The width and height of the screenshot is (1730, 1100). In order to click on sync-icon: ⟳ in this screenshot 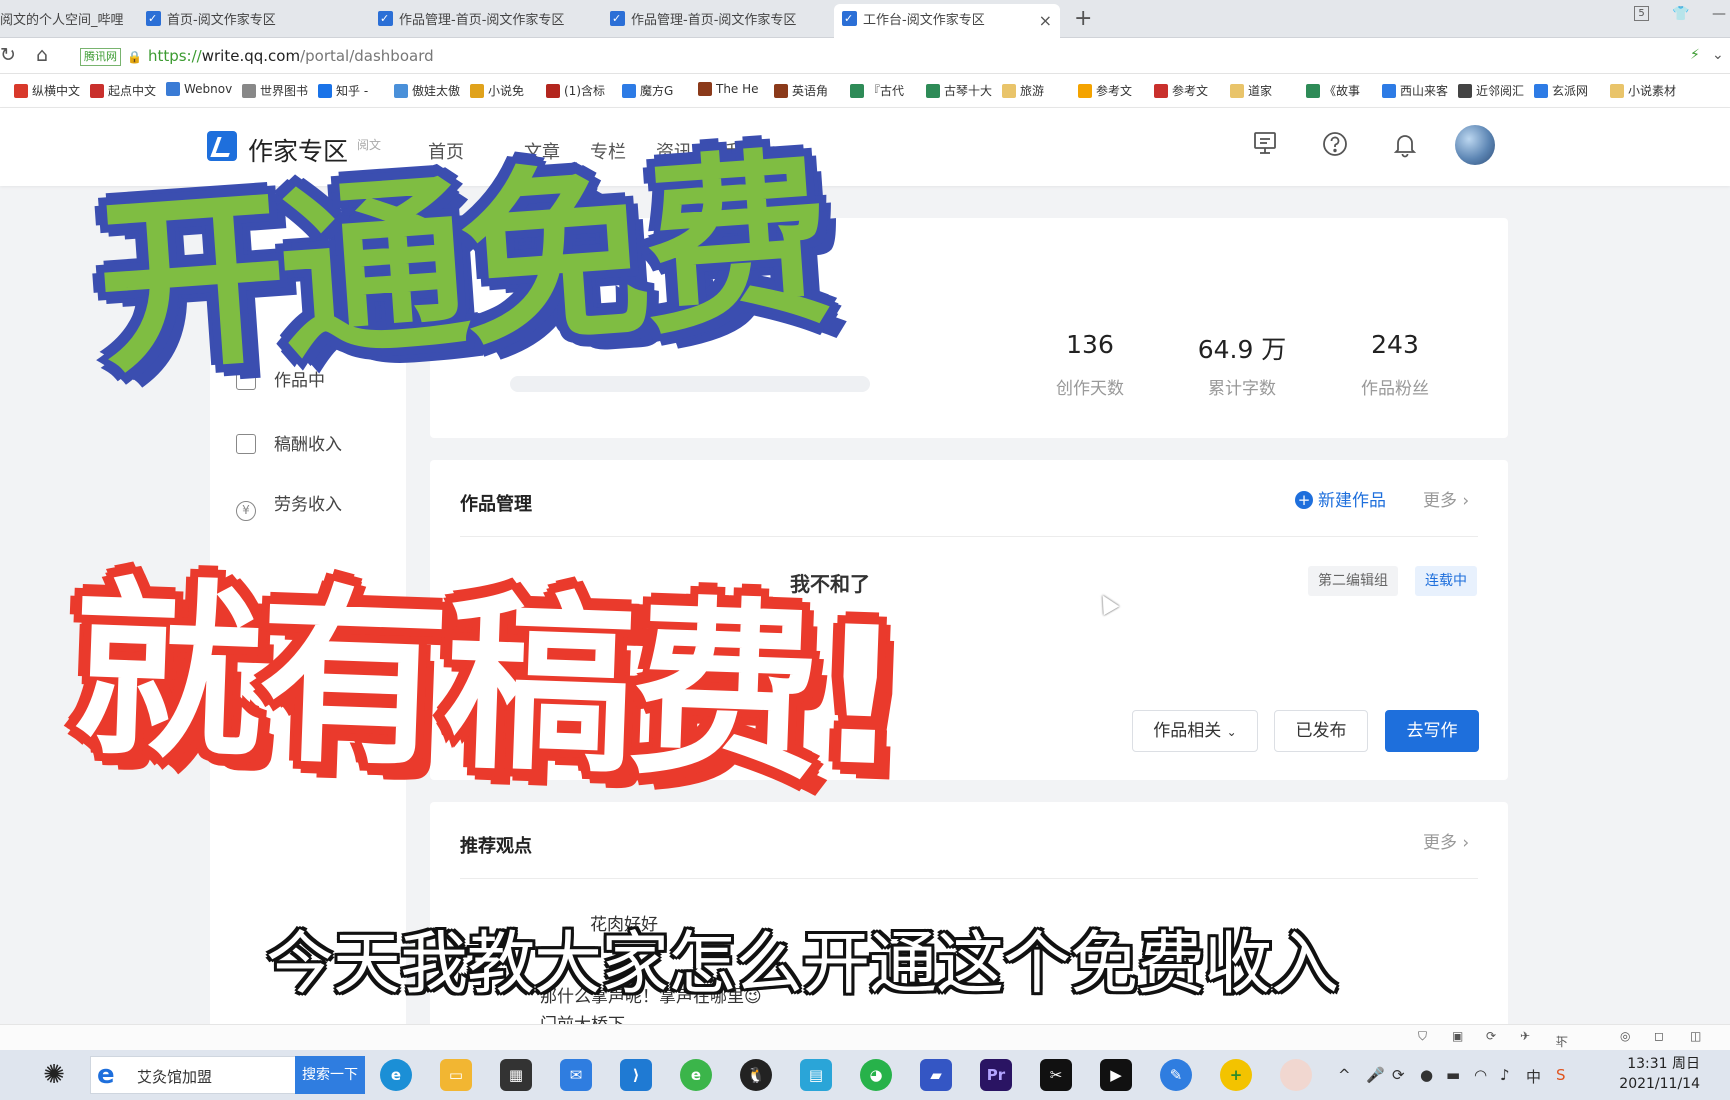, I will do `click(1491, 1036)`.